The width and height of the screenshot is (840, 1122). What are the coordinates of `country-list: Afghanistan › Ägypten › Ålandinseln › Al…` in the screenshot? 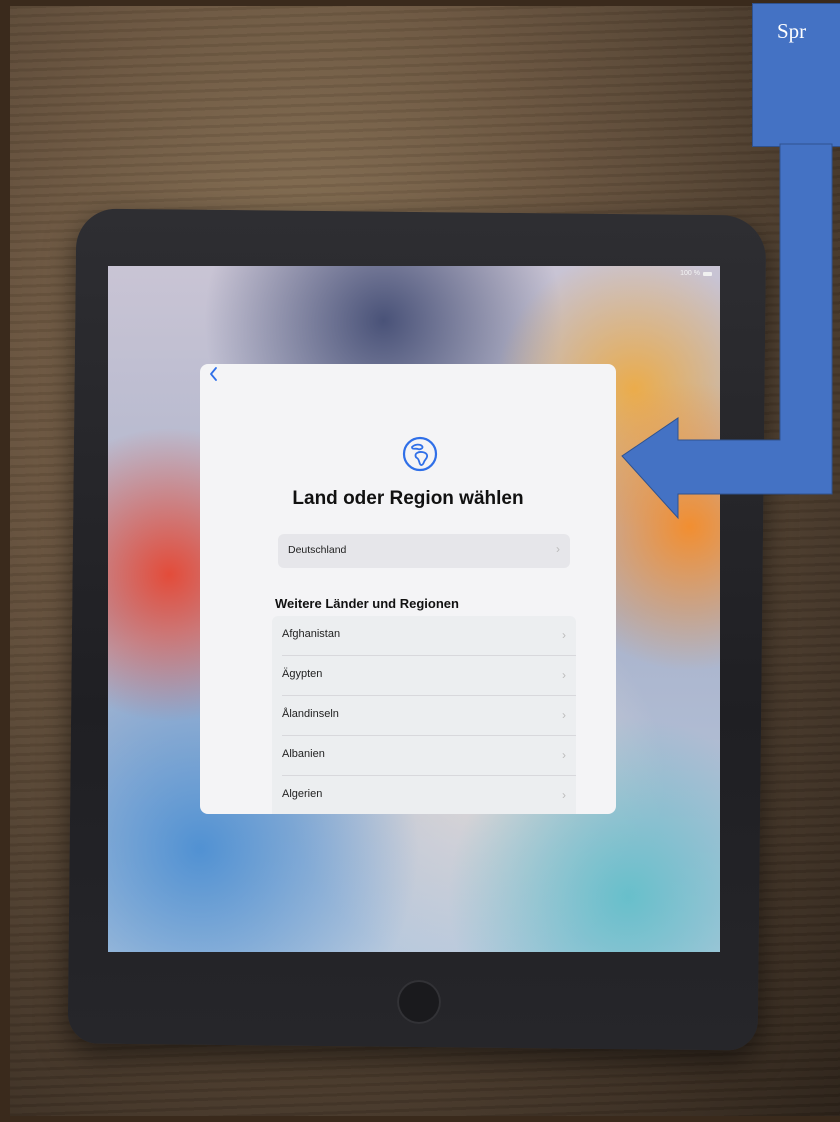 It's located at (424, 715).